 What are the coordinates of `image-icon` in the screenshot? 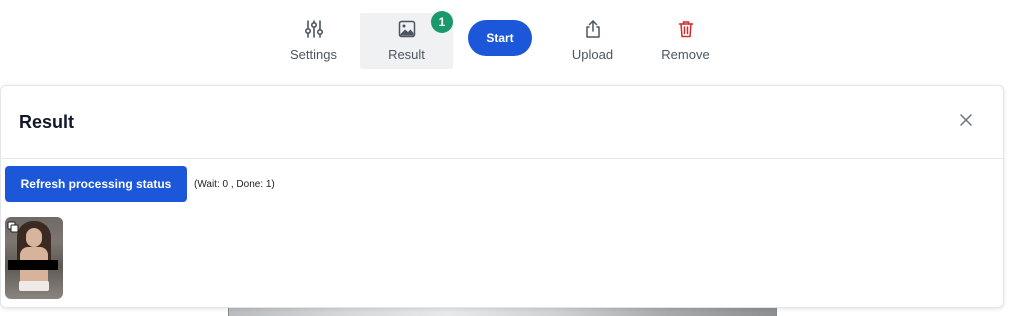 It's located at (407, 29).